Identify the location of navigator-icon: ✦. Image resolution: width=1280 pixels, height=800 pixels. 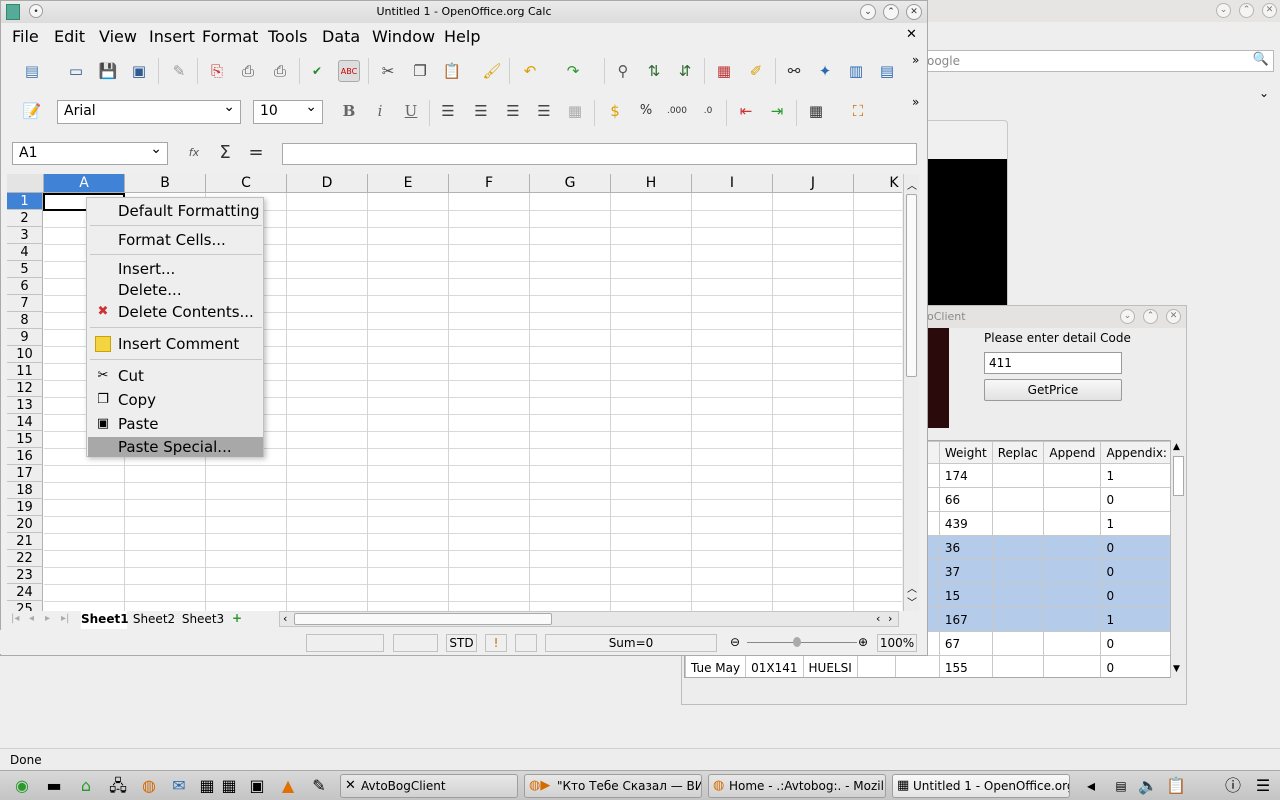
(825, 71).